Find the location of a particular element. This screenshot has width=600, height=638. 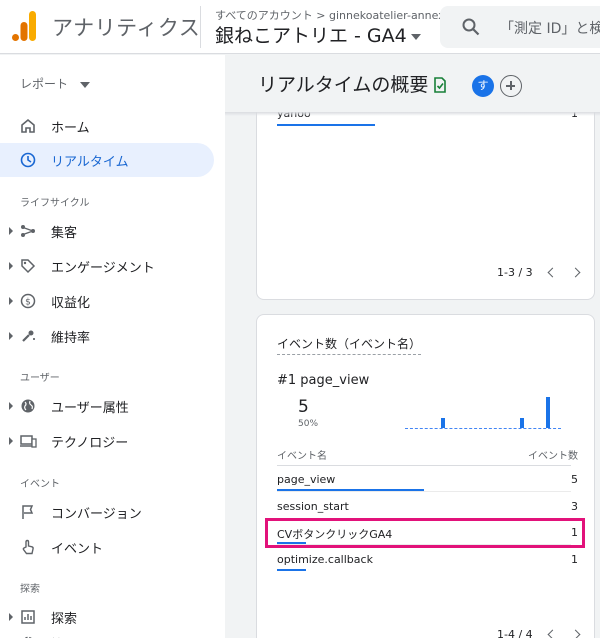

sidebar-item-label: 管理 is located at coordinates (64, 636).